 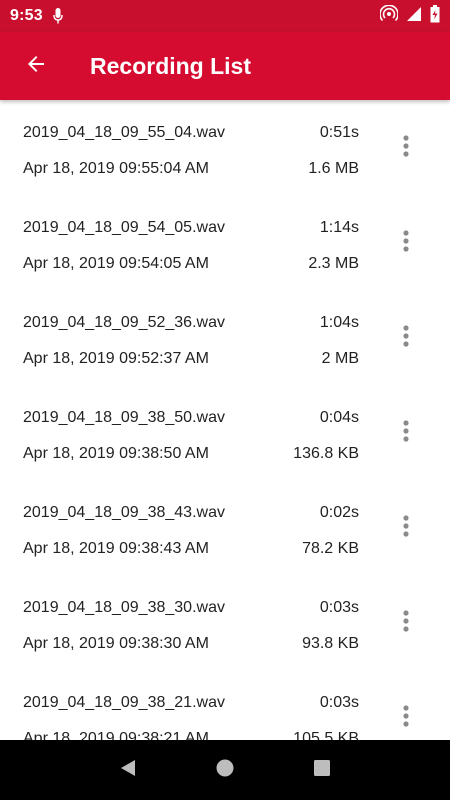 I want to click on recording-date: Apr 18, 2019 09:38:43 AM, so click(x=116, y=548).